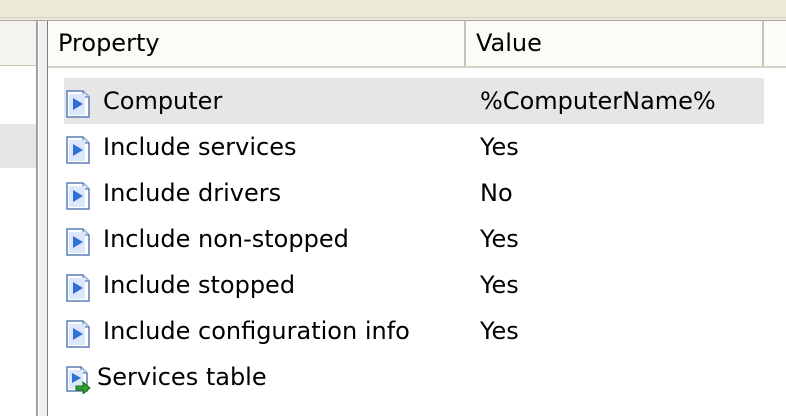 This screenshot has height=416, width=786. I want to click on list-item: Services table, so click(417, 377).